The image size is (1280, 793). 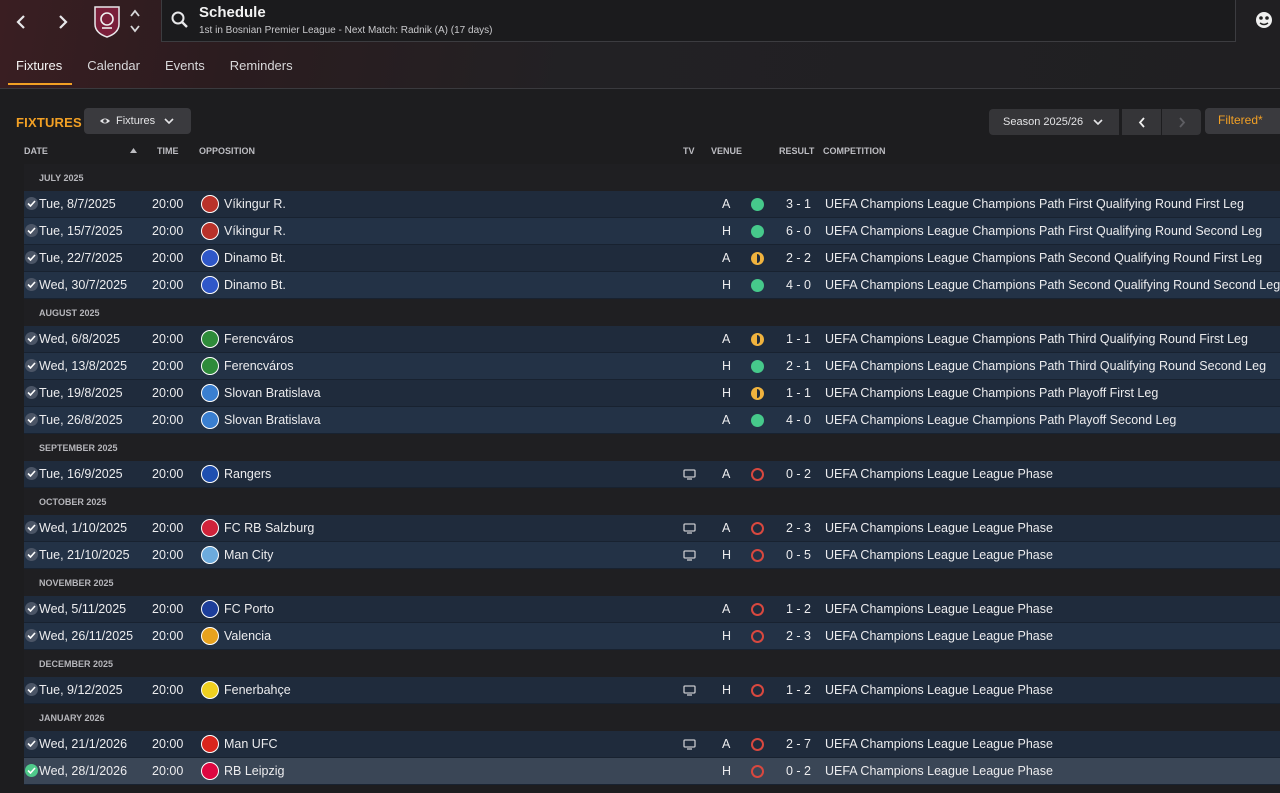 I want to click on opponent-name: Rangers, so click(x=247, y=474).